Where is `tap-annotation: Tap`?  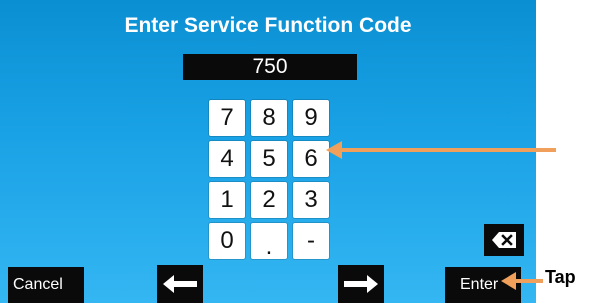 tap-annotation: Tap is located at coordinates (560, 277).